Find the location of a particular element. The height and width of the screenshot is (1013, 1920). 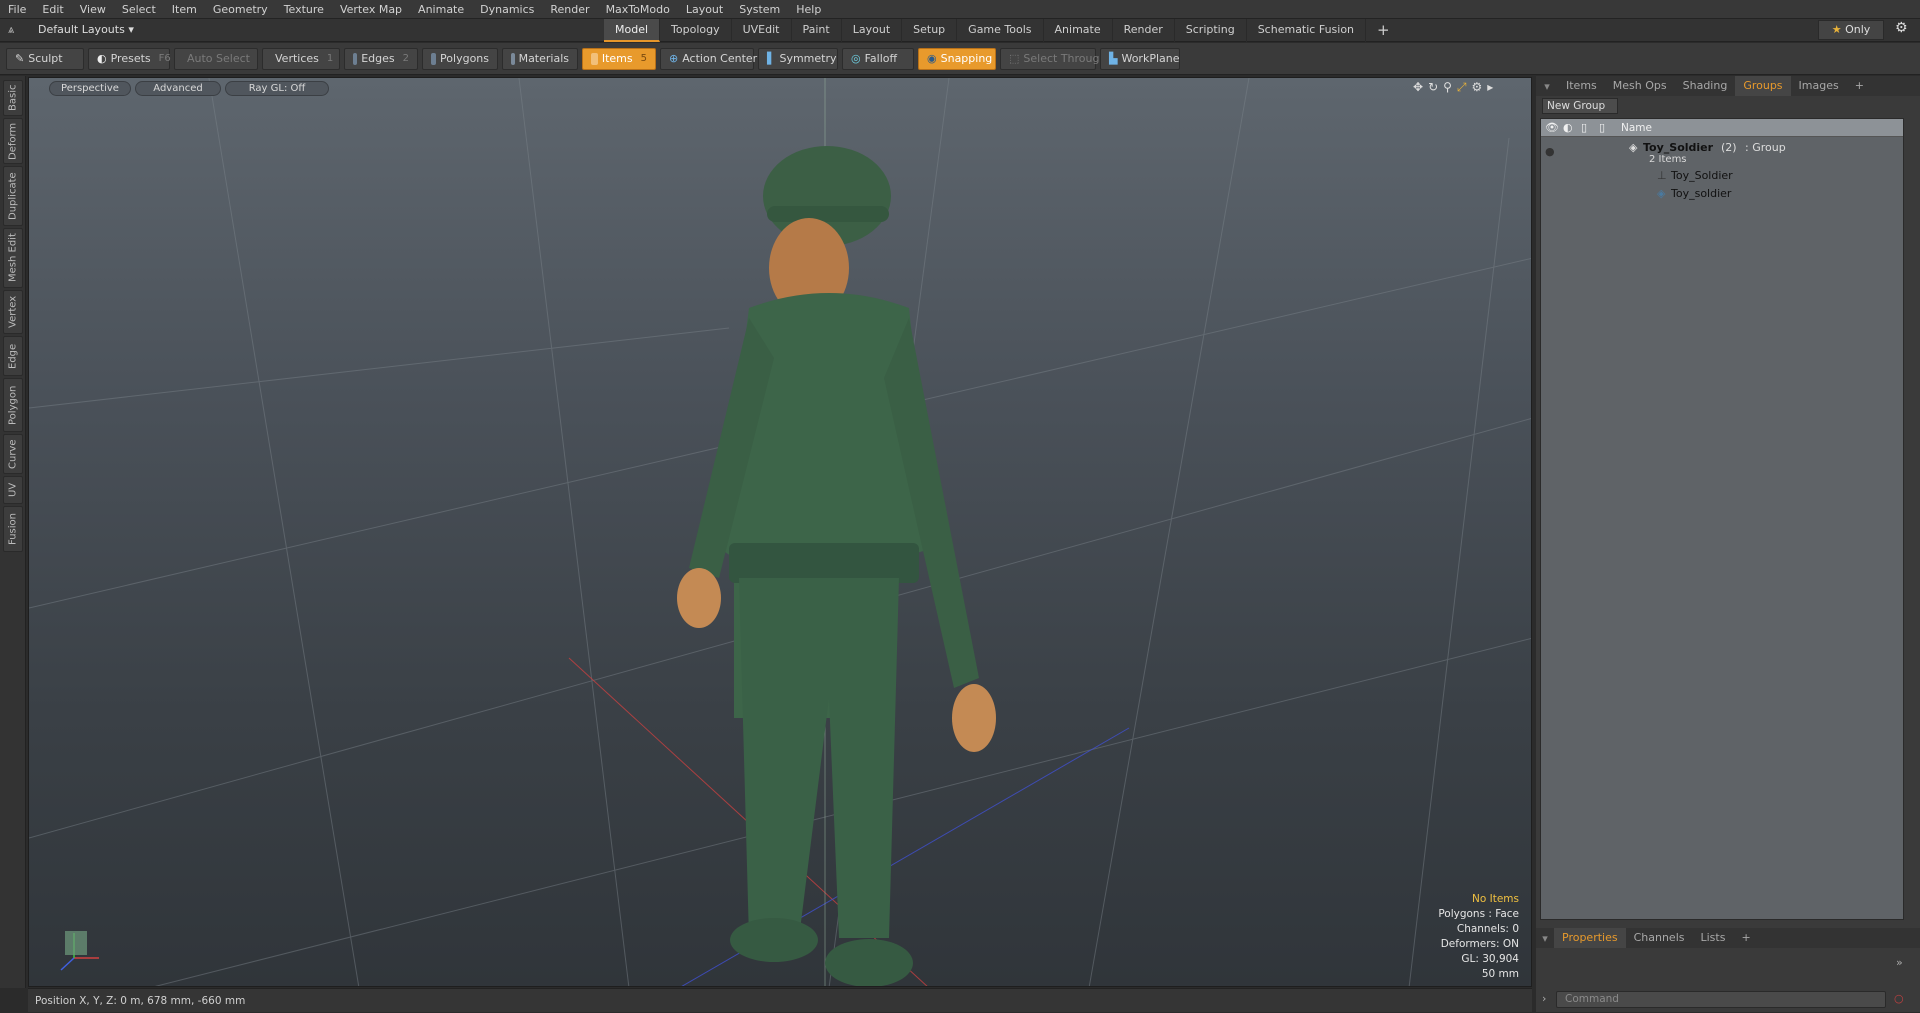

symmetry-button: ▌ Symmetry is located at coordinates (798, 58).